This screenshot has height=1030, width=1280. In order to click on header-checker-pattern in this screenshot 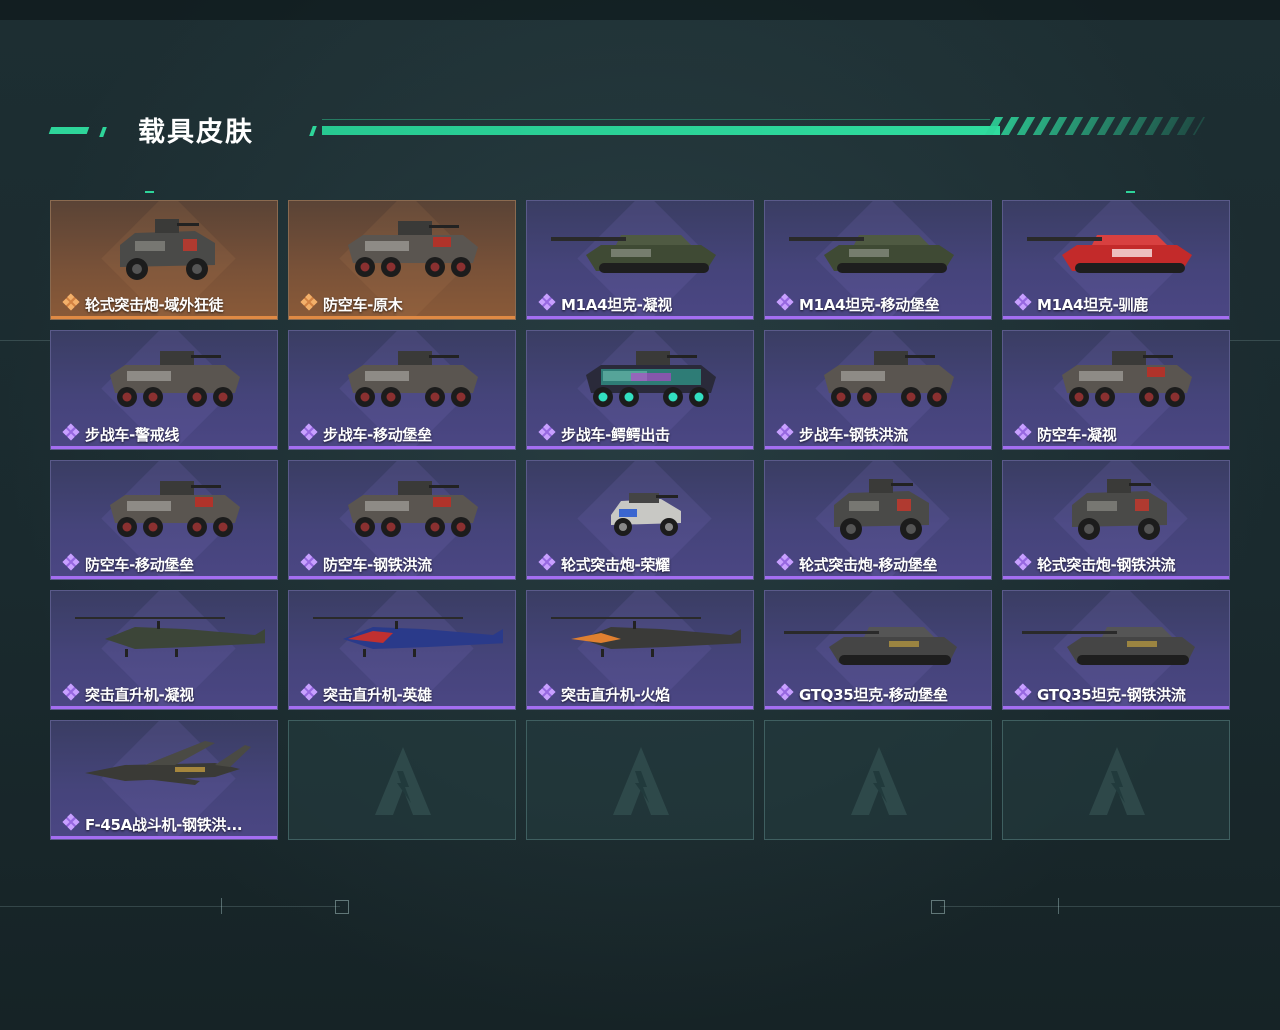, I will do `click(1095, 126)`.